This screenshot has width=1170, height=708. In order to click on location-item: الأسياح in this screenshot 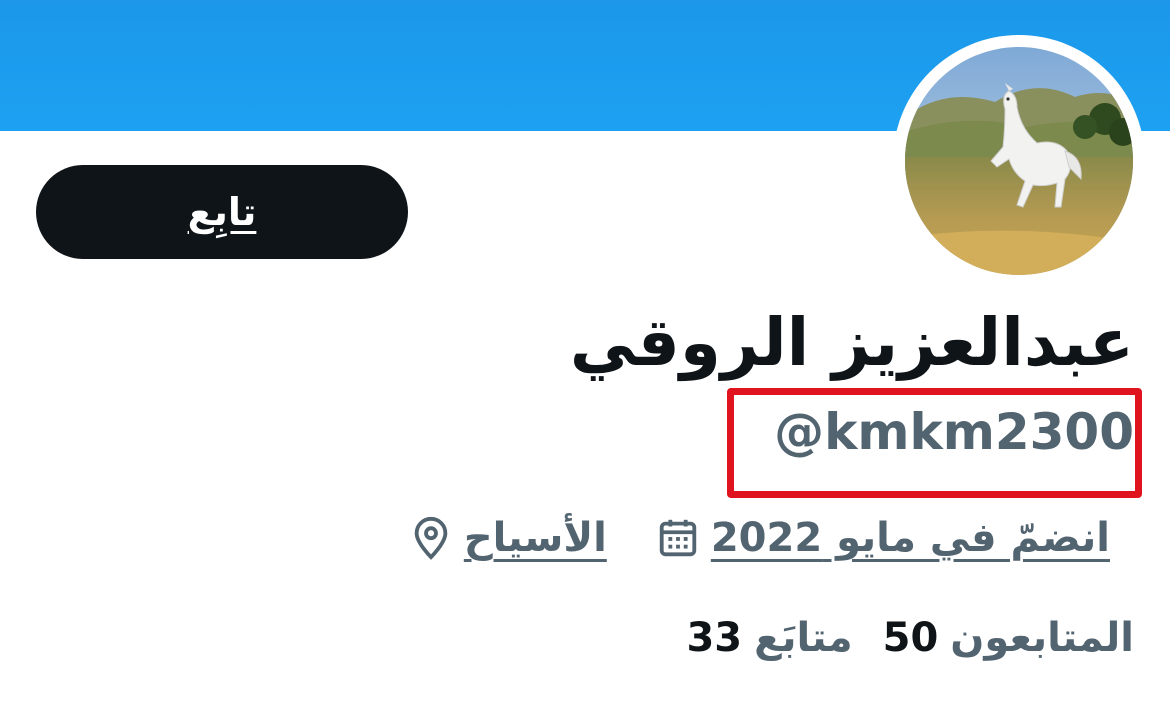, I will do `click(507, 538)`.